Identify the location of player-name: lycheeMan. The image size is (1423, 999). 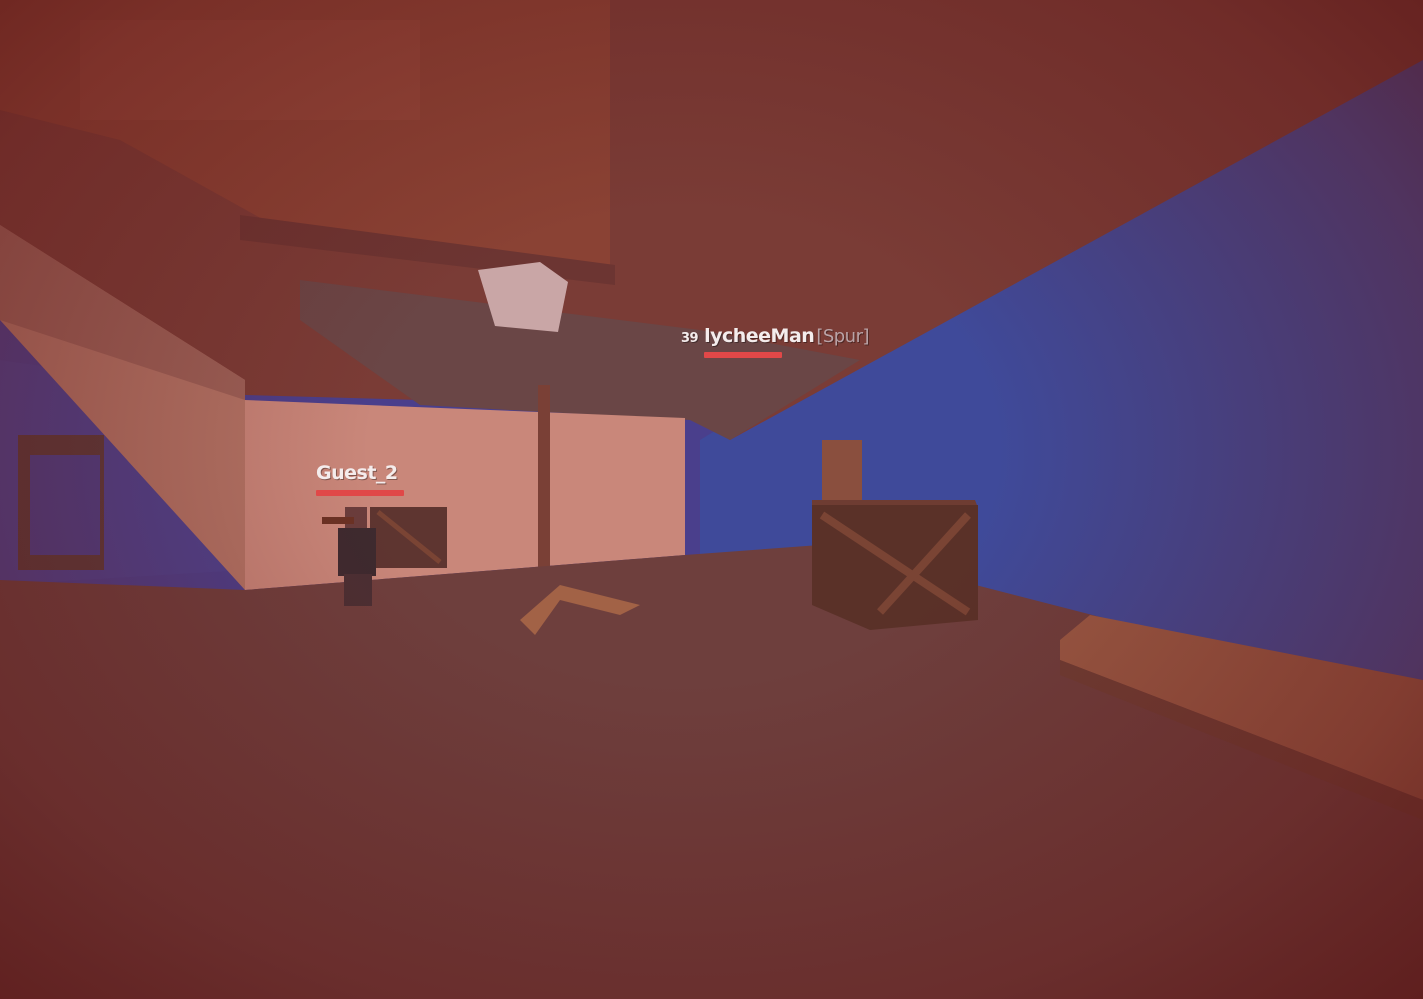
(759, 336).